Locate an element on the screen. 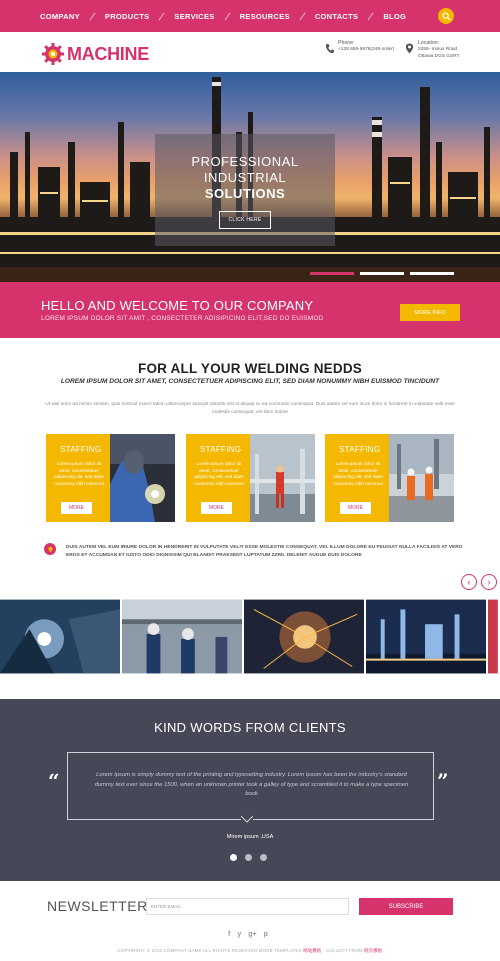  location-line1: 2455- minus Road is located at coordinates (438, 49).